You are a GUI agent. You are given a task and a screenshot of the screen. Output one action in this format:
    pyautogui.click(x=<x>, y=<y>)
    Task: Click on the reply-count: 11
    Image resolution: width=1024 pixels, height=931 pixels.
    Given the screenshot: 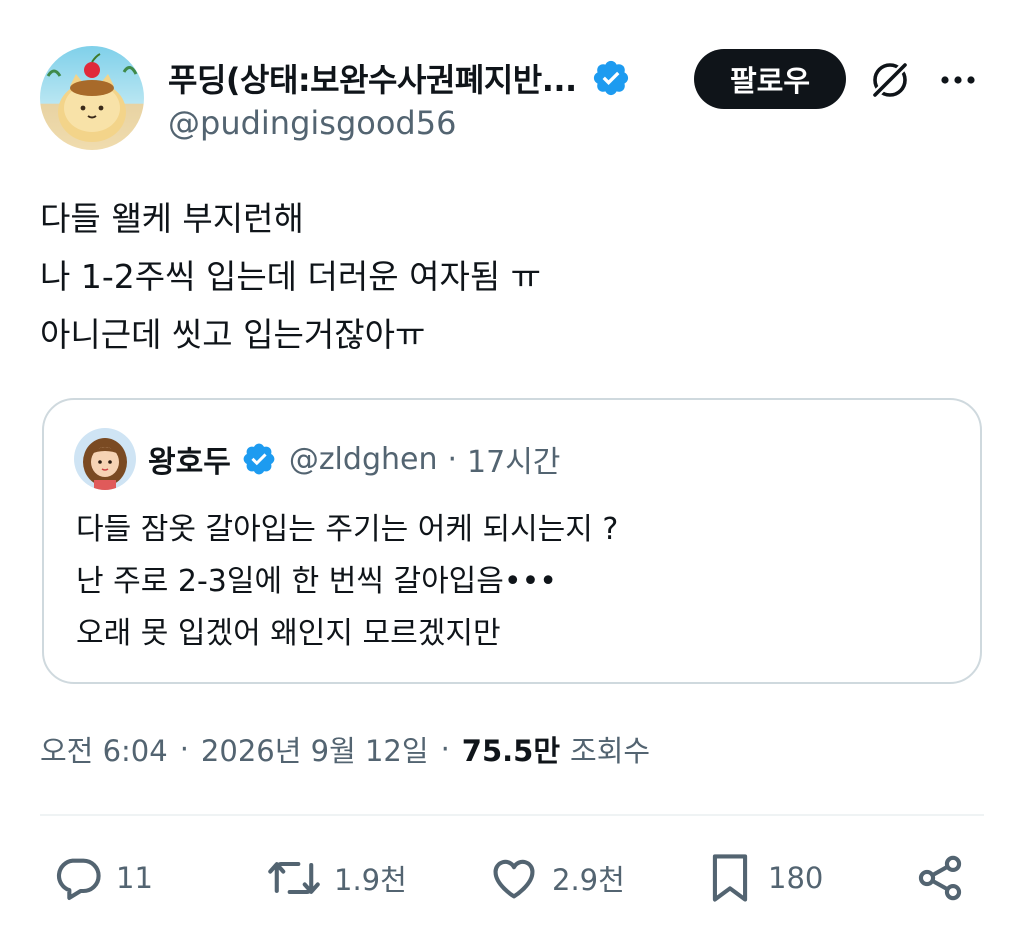 What is the action you would take?
    pyautogui.click(x=134, y=878)
    